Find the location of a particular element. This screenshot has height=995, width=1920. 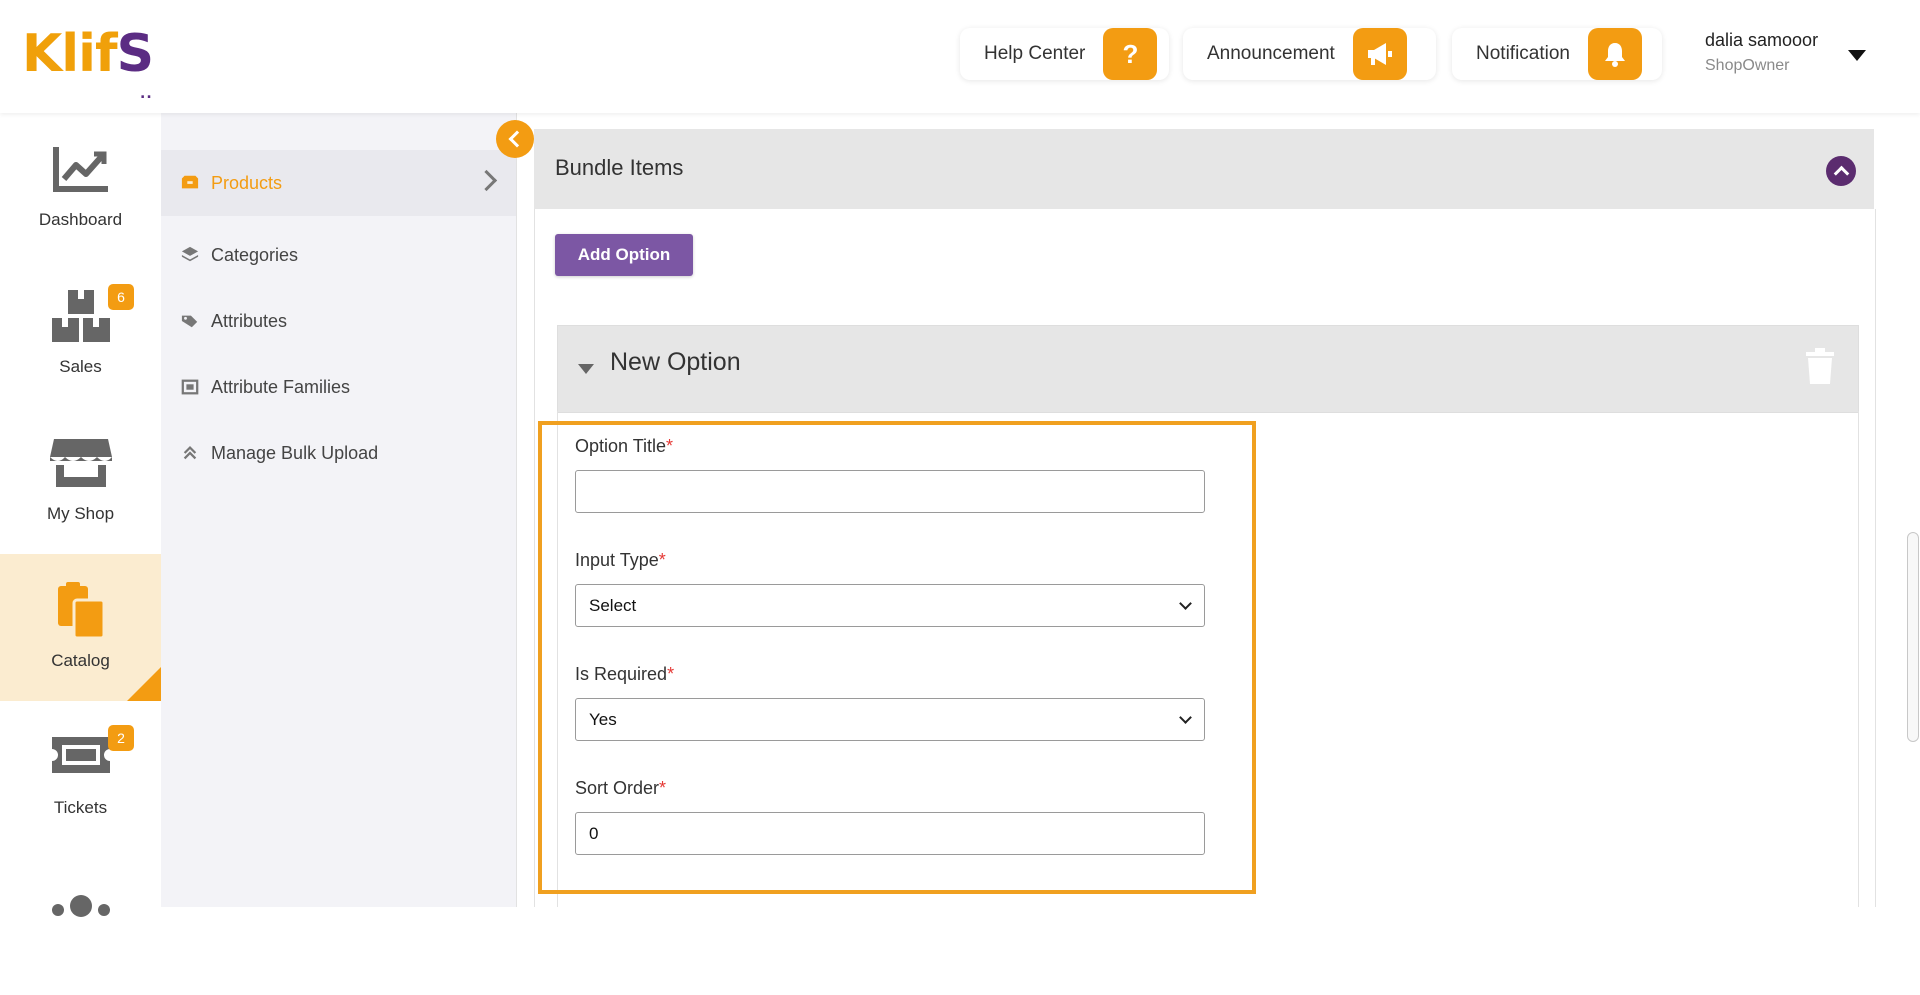

nav-item-sales: 6 Sales is located at coordinates (80, 333).